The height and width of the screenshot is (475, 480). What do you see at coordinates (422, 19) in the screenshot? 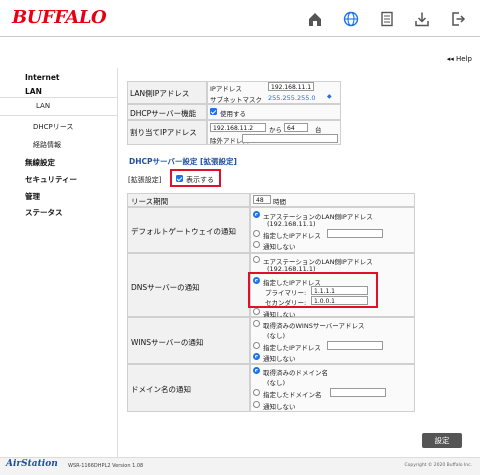
I see `download-icon` at bounding box center [422, 19].